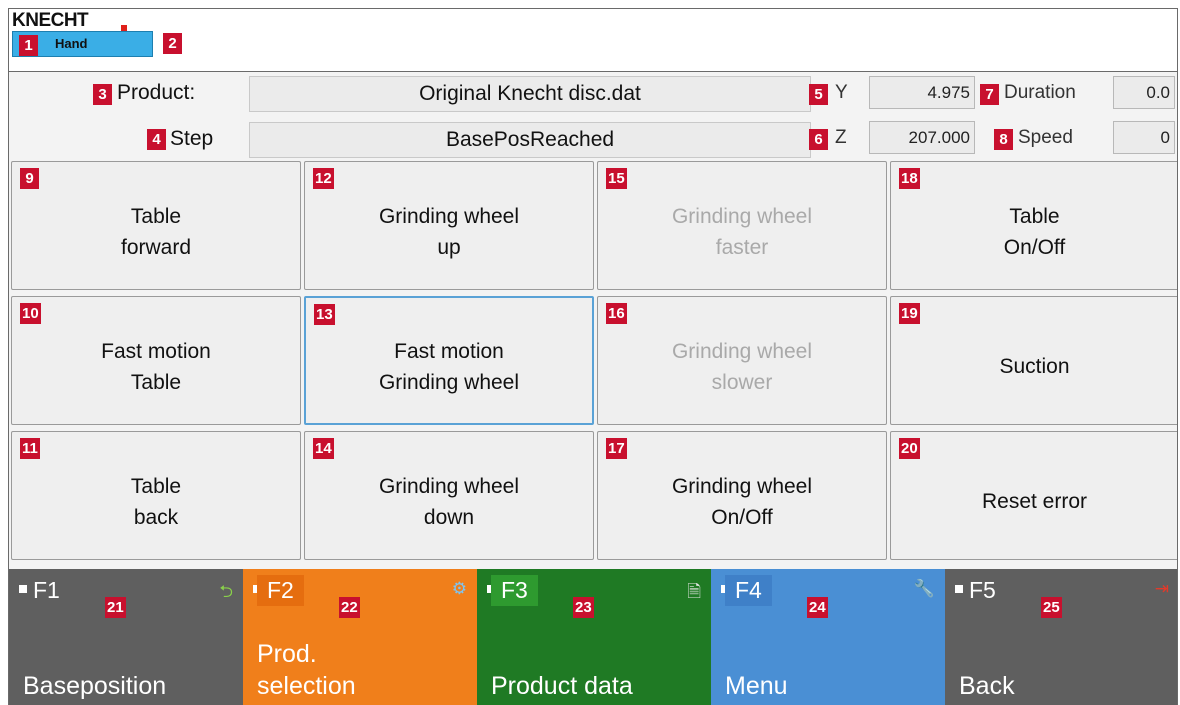 Image resolution: width=1180 pixels, height=705 pixels. Describe the element at coordinates (1144, 137) in the screenshot. I see `speed-value: 0` at that location.